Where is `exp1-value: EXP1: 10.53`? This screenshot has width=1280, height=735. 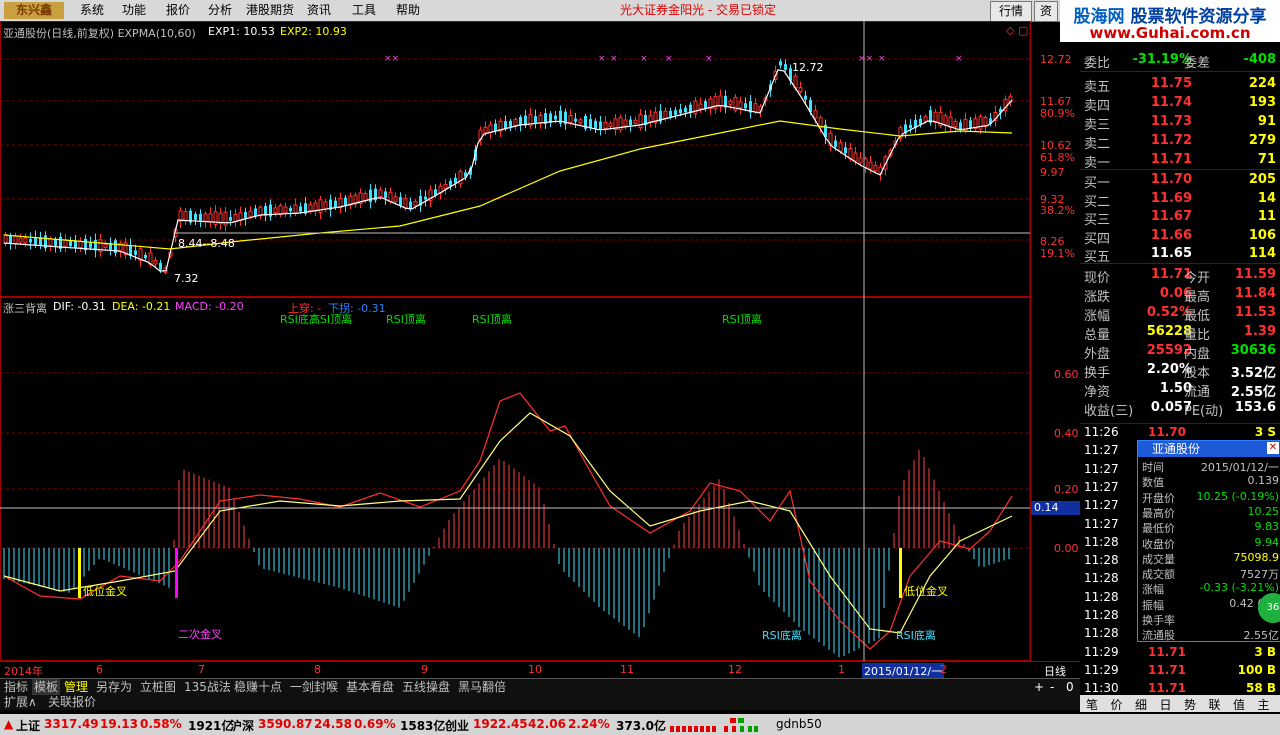
exp1-value: EXP1: 10.53 is located at coordinates (241, 31).